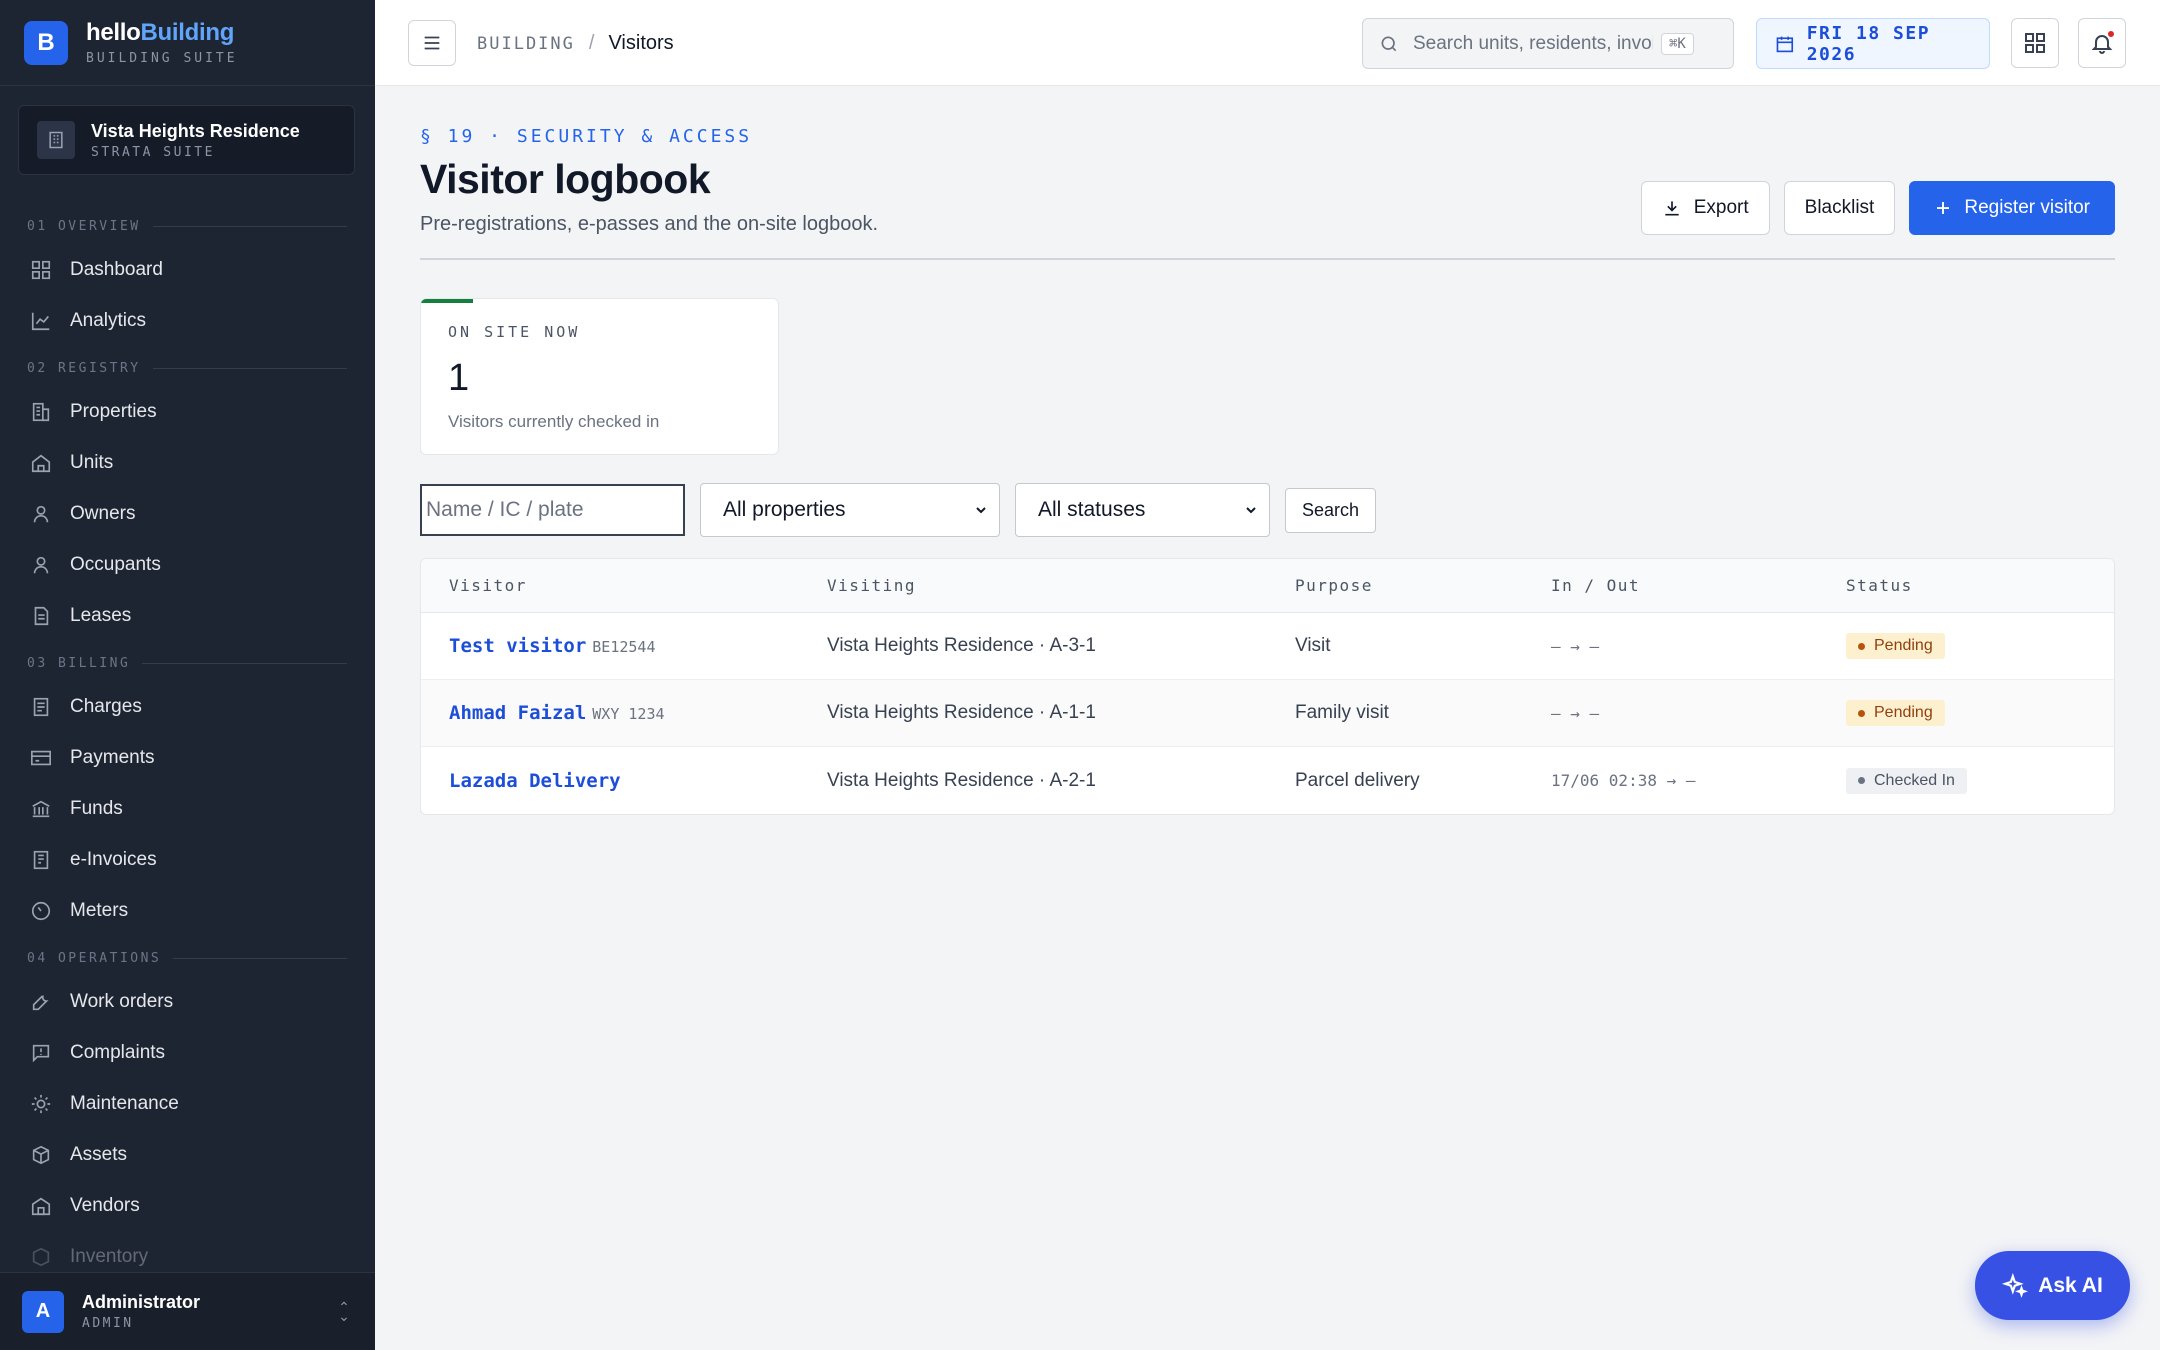  Describe the element at coordinates (1623, 780) in the screenshot. I see `in-out-cell: 17/06 02:38 → —` at that location.